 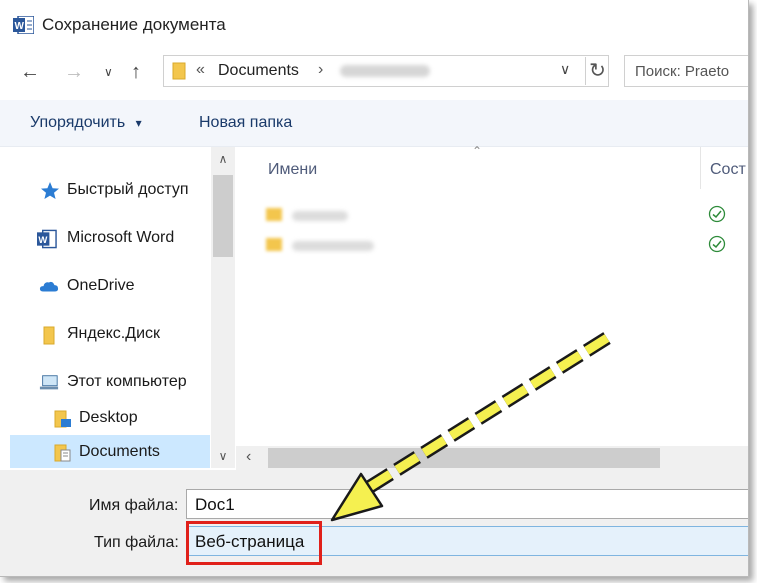 What do you see at coordinates (128, 189) in the screenshot?
I see `sidebar-item-label: Быстрый доступ` at bounding box center [128, 189].